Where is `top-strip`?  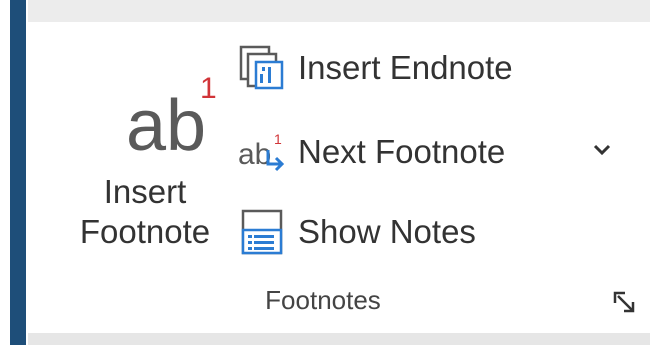
top-strip is located at coordinates (325, 11).